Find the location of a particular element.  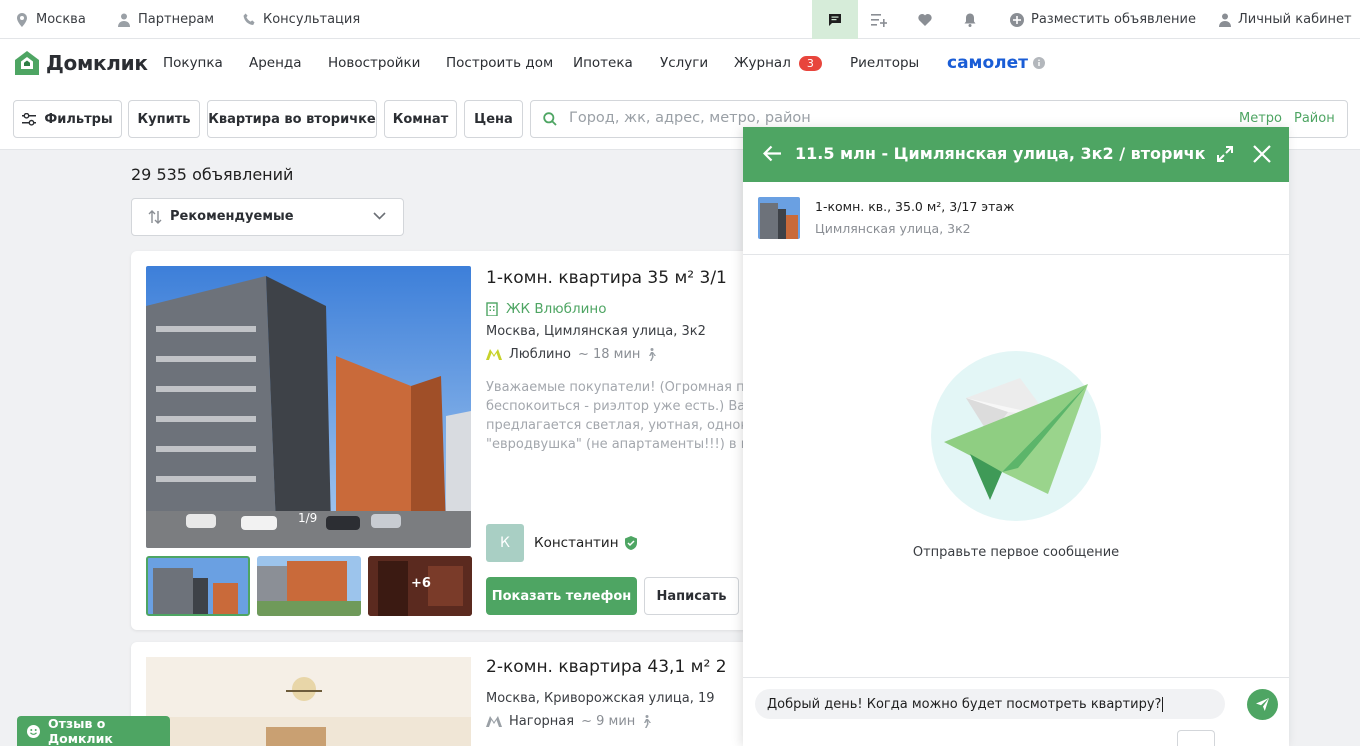

heart-icon is located at coordinates (925, 19).